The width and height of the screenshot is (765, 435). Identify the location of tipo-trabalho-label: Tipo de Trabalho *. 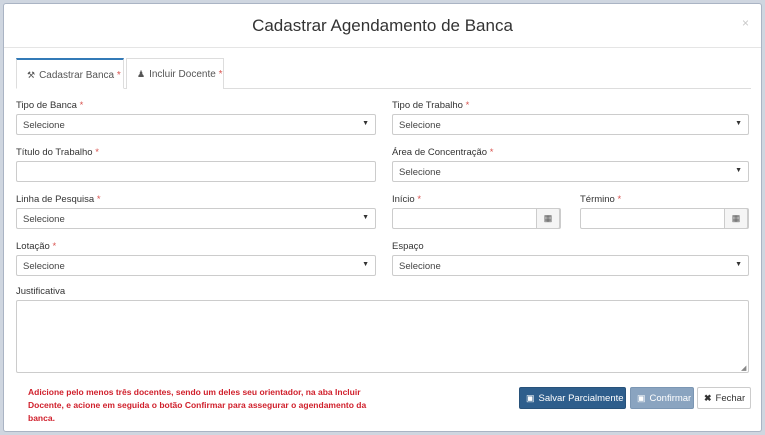
(431, 105).